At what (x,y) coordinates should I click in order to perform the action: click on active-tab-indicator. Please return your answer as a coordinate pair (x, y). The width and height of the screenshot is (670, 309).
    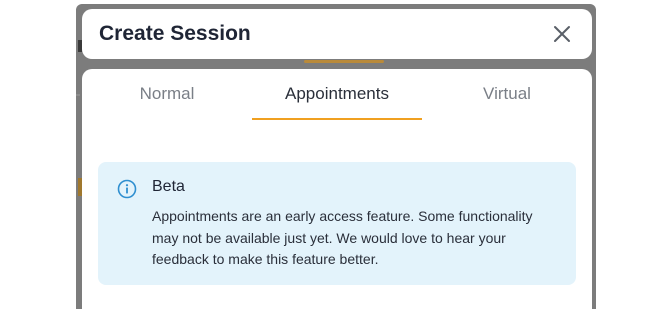
    Looking at the image, I should click on (337, 119).